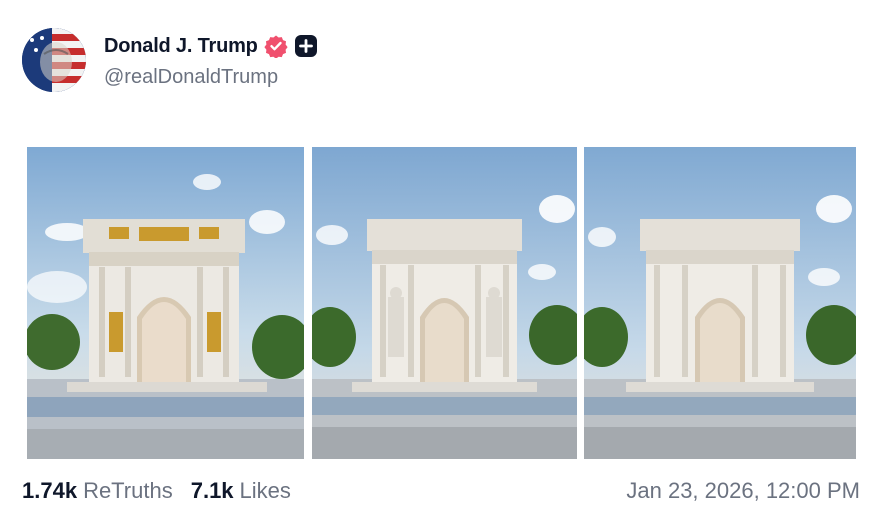 This screenshot has height=530, width=882. I want to click on retruths-label: ReTruths, so click(128, 491).